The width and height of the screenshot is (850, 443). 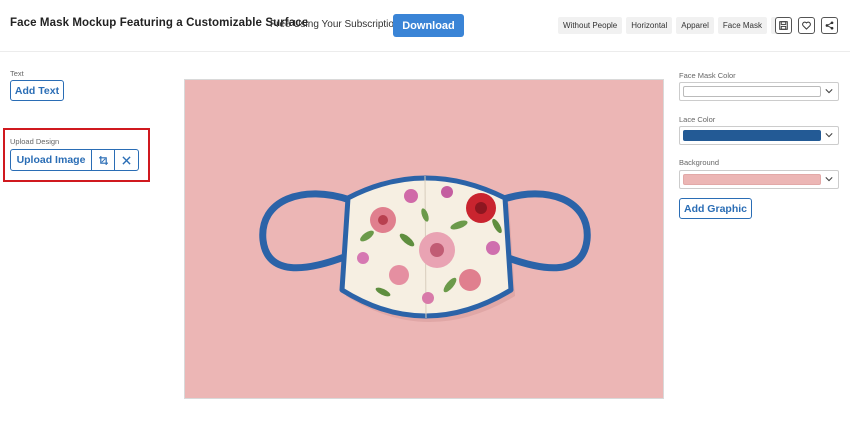 What do you see at coordinates (37, 90) in the screenshot?
I see `add-text-button: Add Text` at bounding box center [37, 90].